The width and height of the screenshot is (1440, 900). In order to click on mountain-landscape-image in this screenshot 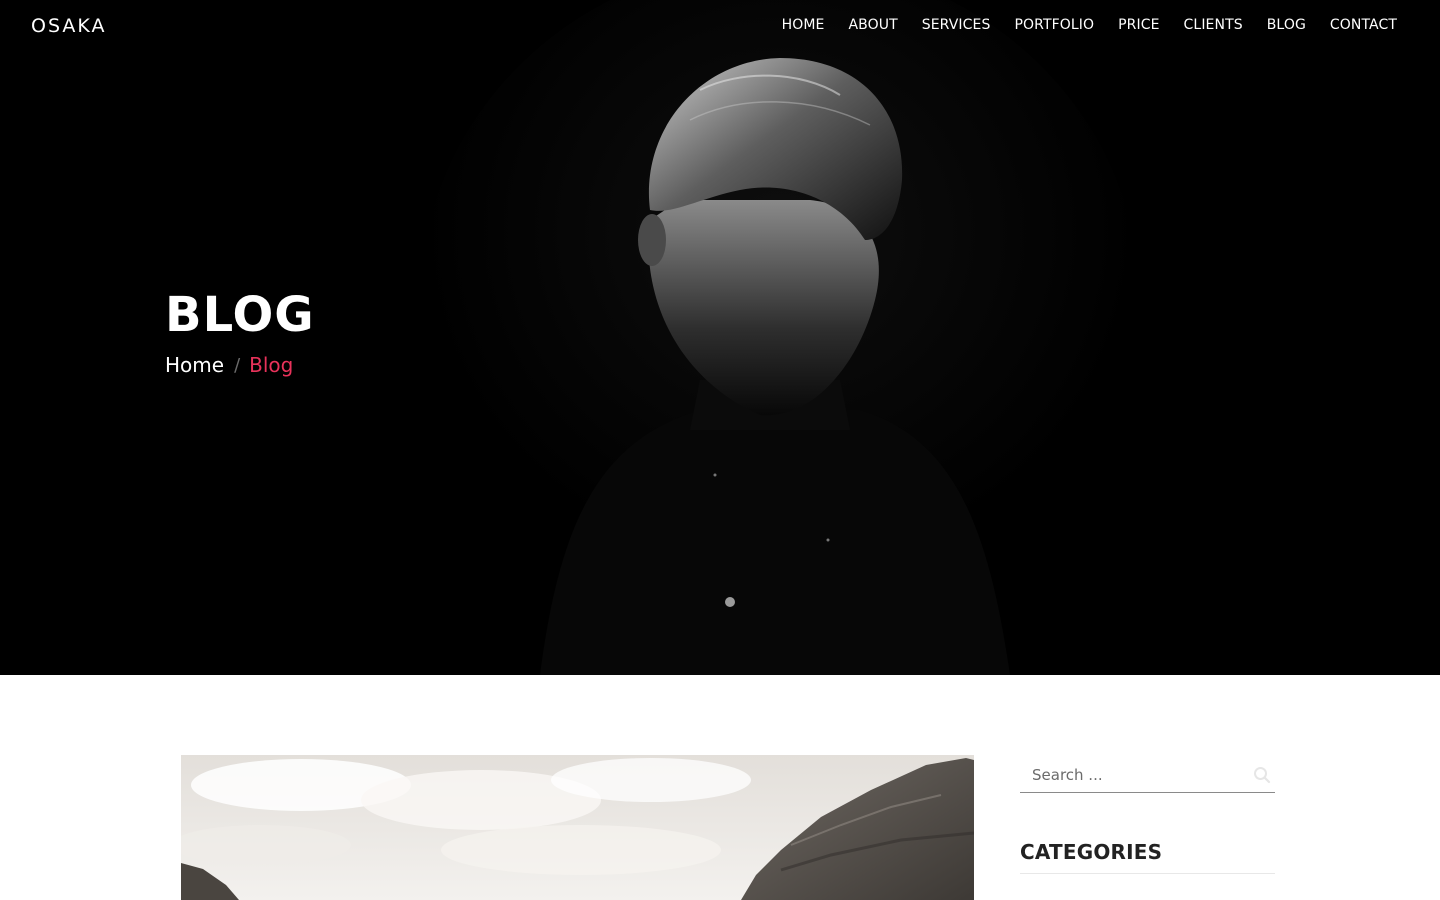, I will do `click(577, 827)`.